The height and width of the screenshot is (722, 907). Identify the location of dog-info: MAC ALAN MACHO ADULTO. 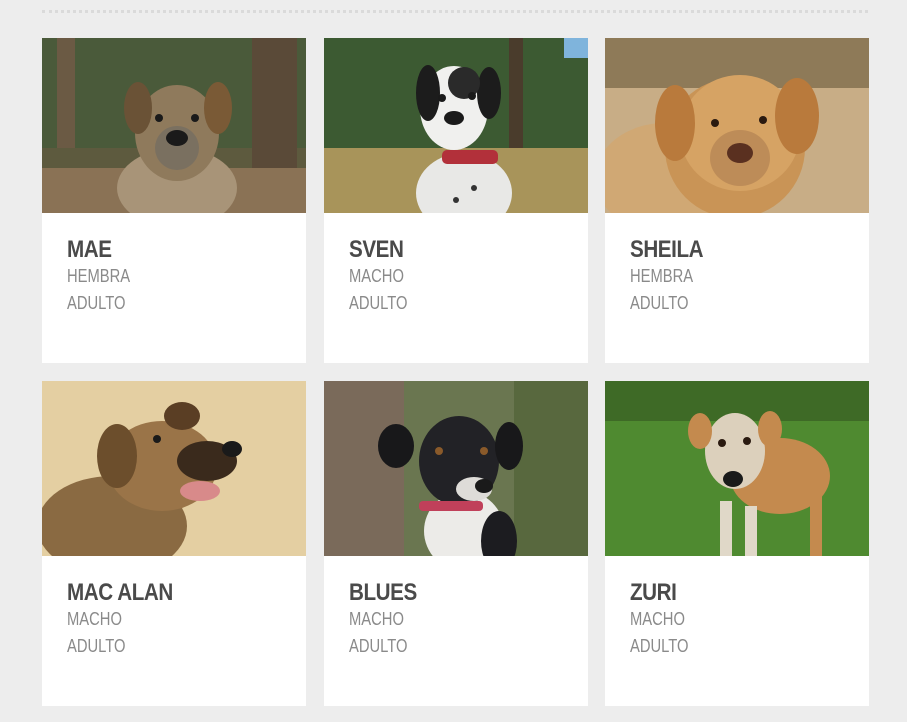
(174, 608).